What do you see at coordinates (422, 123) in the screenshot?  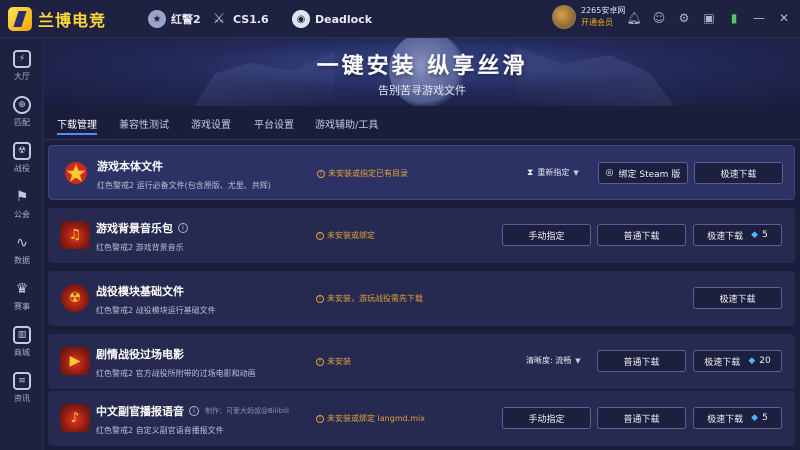 I see `tab-bar: 下载管理 兼容性测试 游戏设置 平台设置 游戏辅助/工具` at bounding box center [422, 123].